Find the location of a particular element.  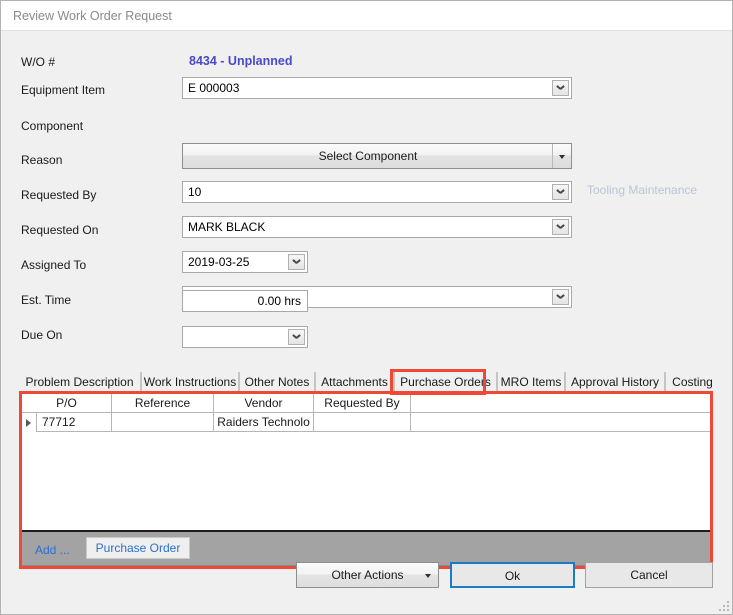

table-row: 77712 Raiders Technolo is located at coordinates (366, 422).